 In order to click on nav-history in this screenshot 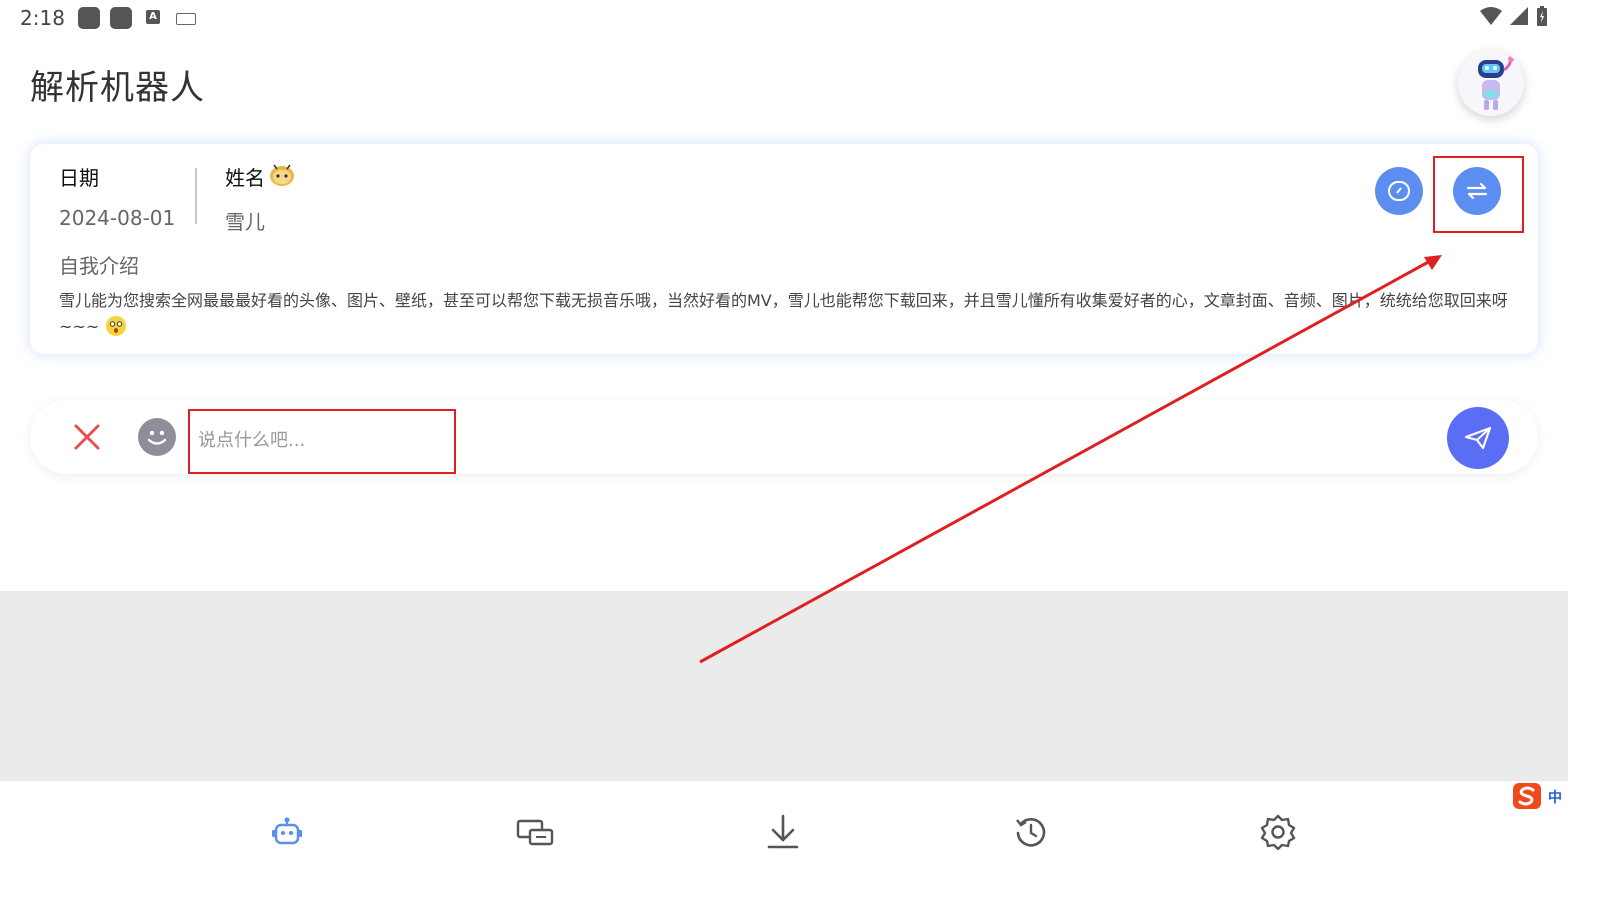, I will do `click(1031, 832)`.